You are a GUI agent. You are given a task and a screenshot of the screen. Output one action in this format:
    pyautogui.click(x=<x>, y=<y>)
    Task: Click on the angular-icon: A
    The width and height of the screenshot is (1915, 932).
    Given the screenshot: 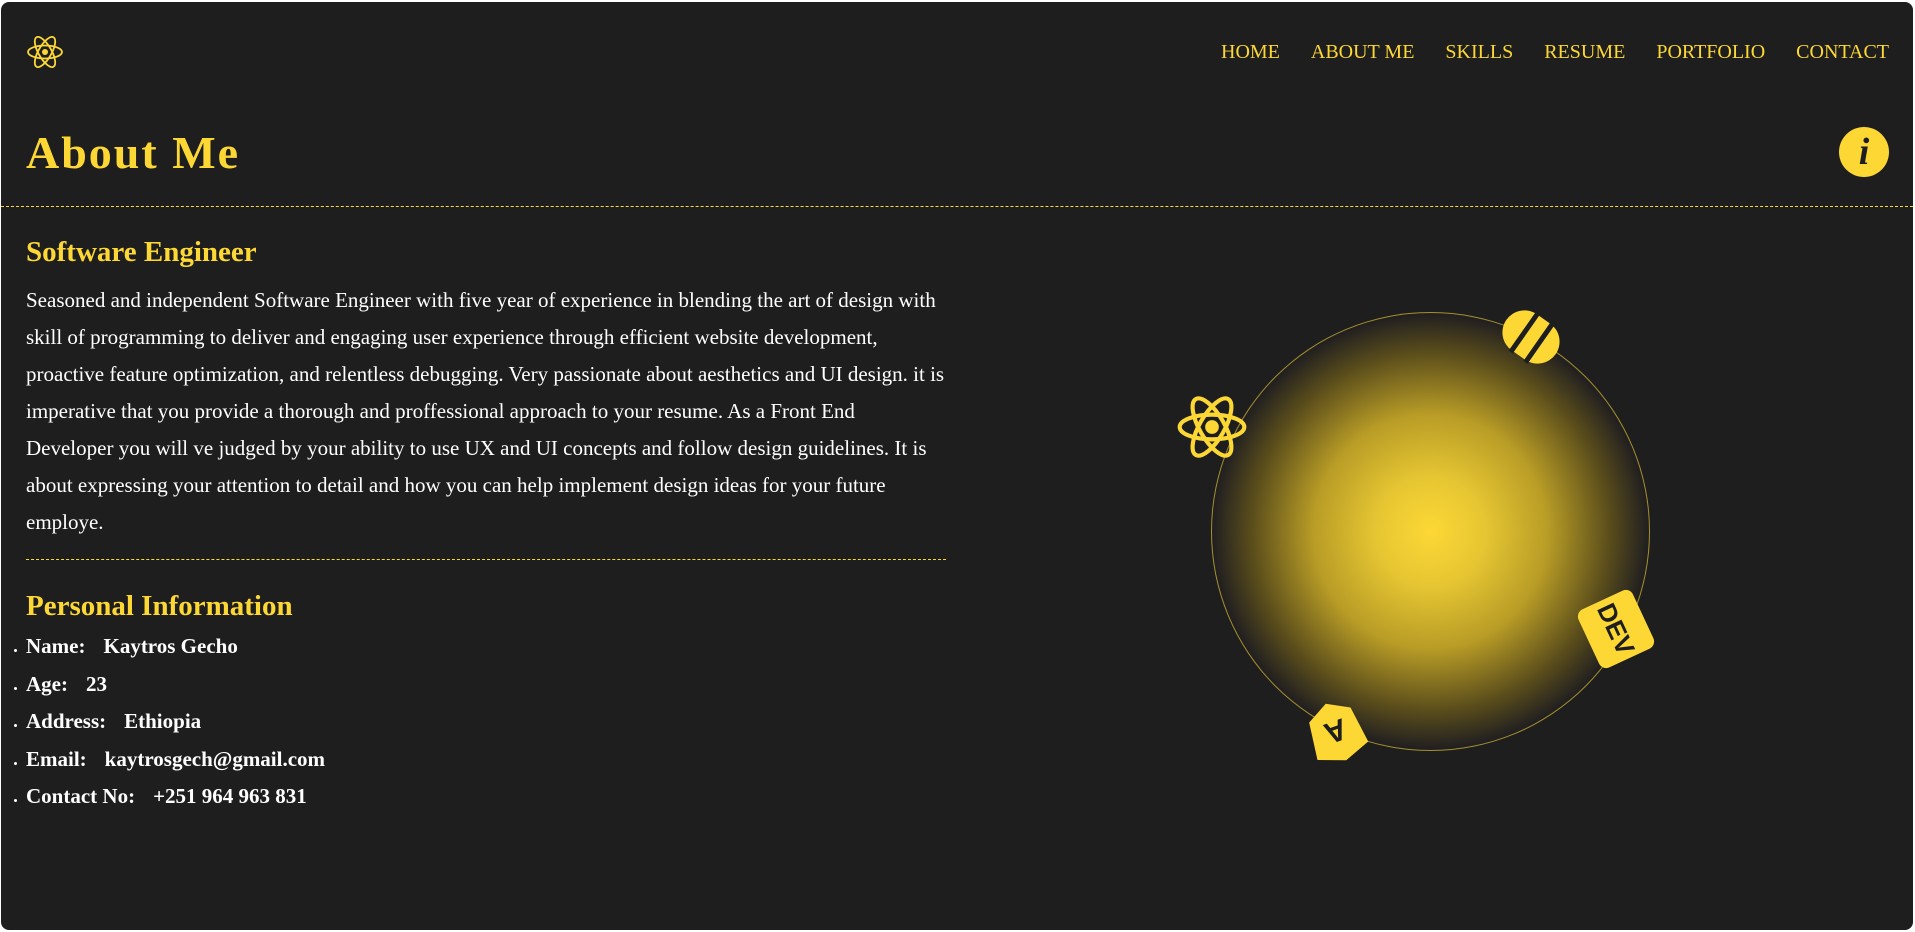 What is the action you would take?
    pyautogui.click(x=1339, y=732)
    